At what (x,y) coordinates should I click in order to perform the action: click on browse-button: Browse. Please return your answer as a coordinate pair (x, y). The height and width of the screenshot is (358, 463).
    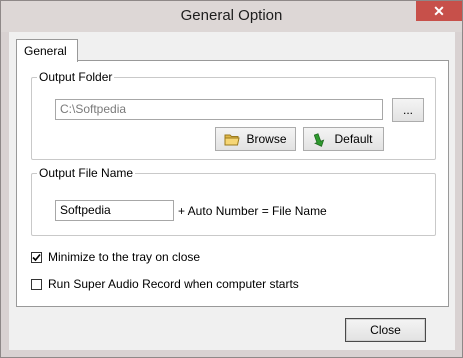
    Looking at the image, I should click on (255, 139).